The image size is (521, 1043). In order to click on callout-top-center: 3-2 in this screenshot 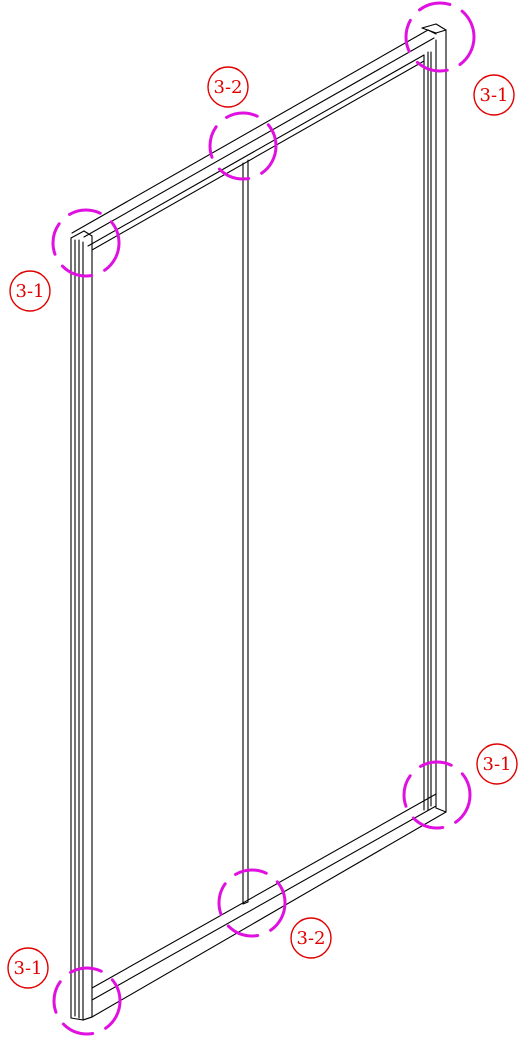, I will do `click(228, 87)`.